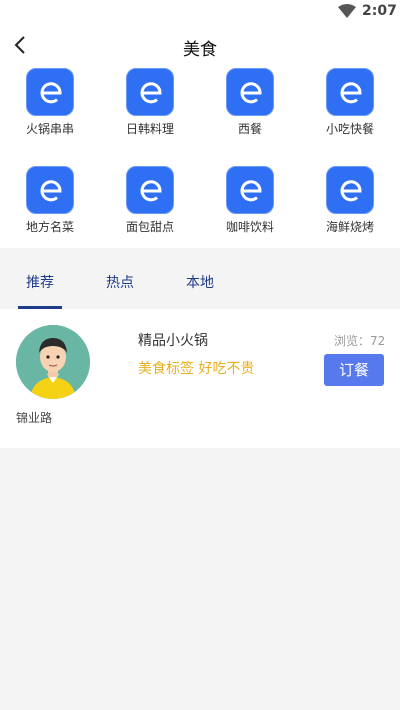  What do you see at coordinates (354, 370) in the screenshot?
I see `order-button: 订餐` at bounding box center [354, 370].